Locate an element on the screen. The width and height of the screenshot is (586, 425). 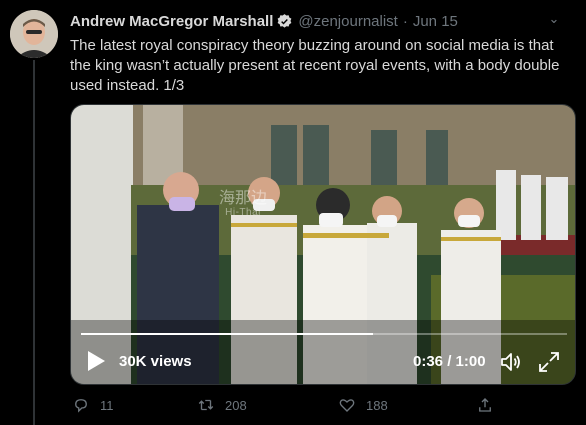
watermark-sub: Hi-Thai is located at coordinates (243, 212).